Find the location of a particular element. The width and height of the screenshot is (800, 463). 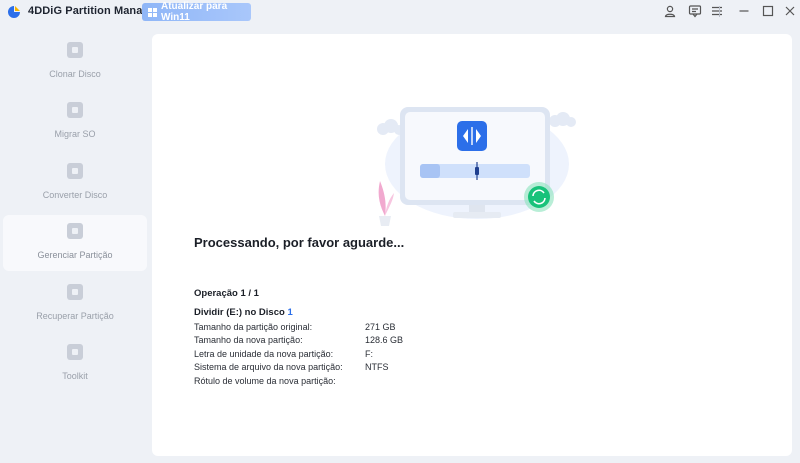

maximize-icon is located at coordinates (768, 11).